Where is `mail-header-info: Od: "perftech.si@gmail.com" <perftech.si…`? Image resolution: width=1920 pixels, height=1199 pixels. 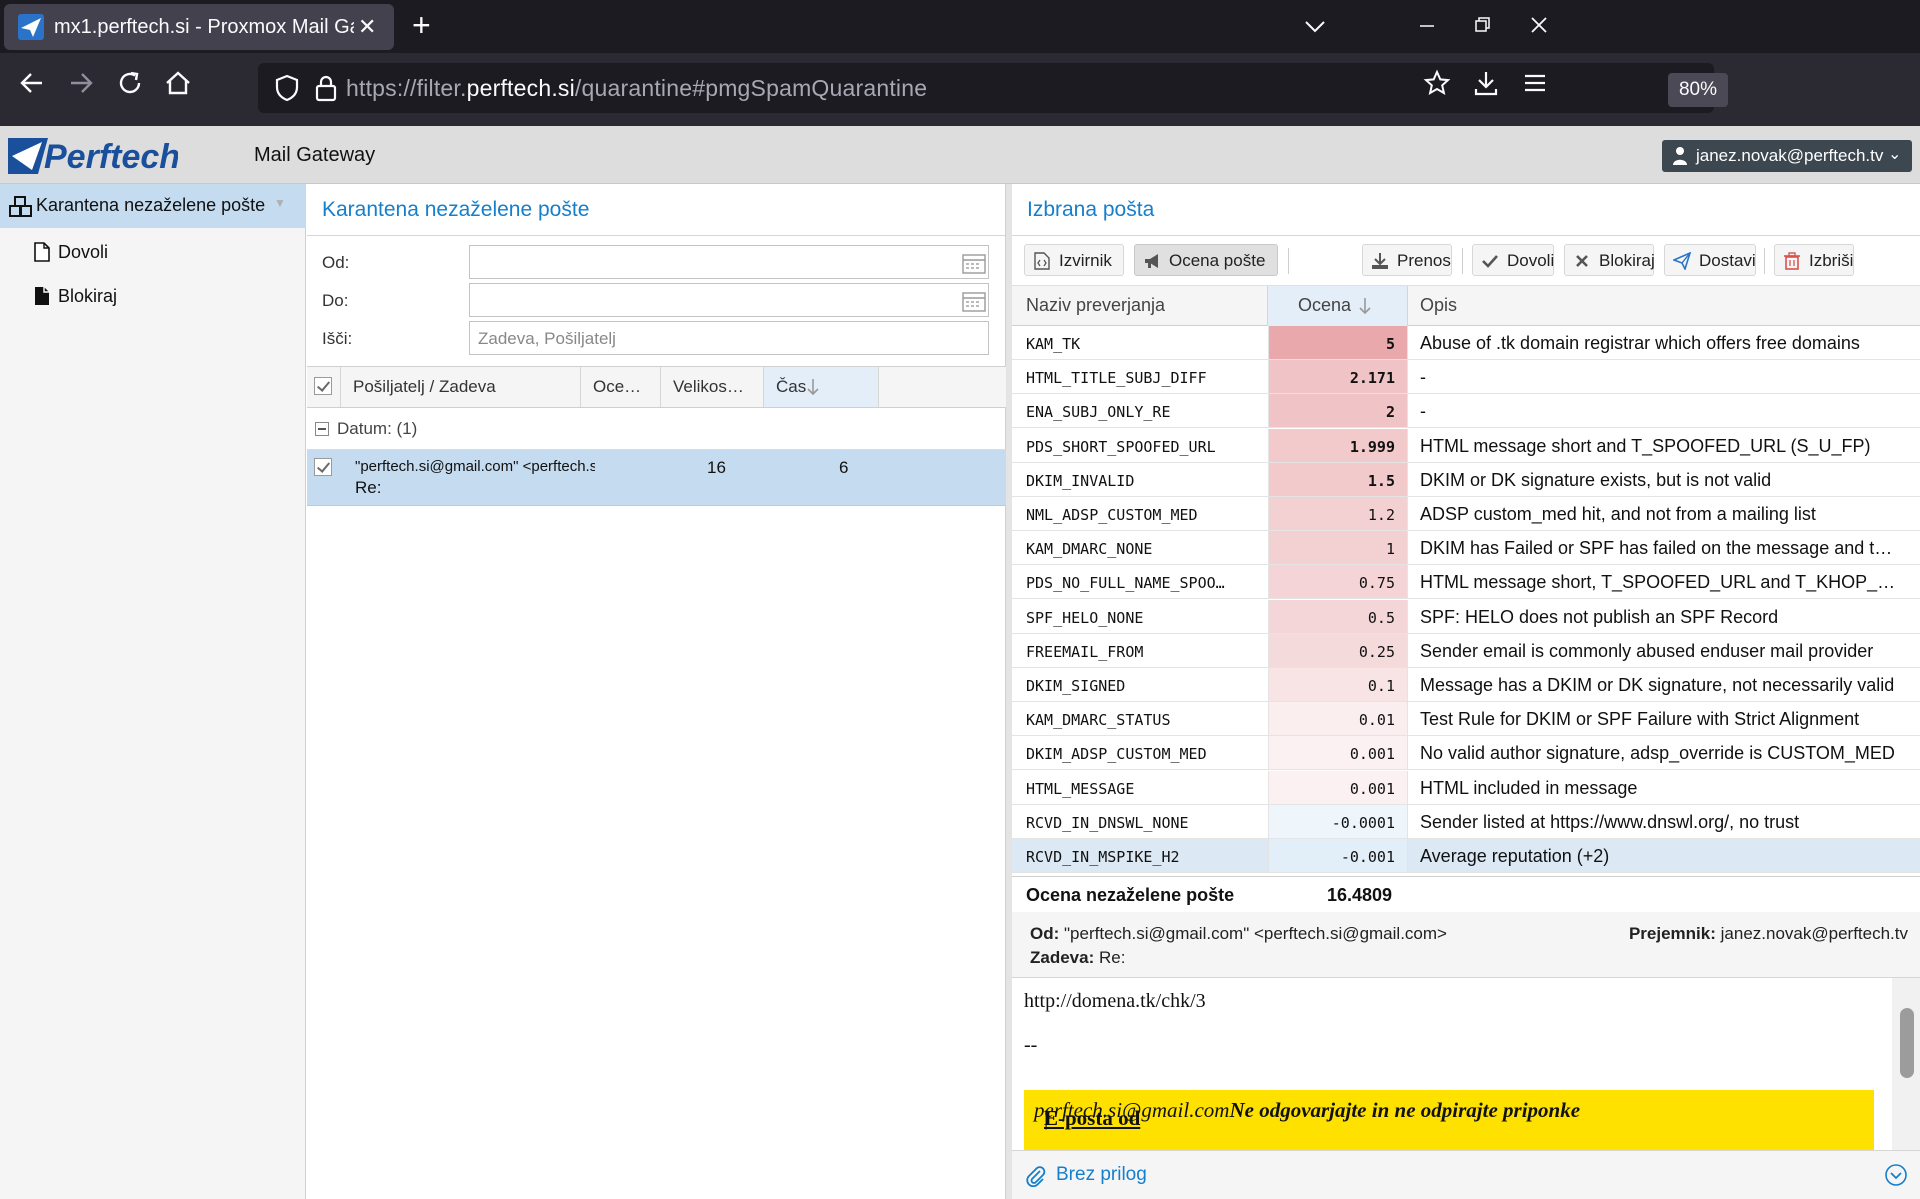
mail-header-info: Od: "perftech.si@gmail.com" <perftech.si… is located at coordinates (1466, 945).